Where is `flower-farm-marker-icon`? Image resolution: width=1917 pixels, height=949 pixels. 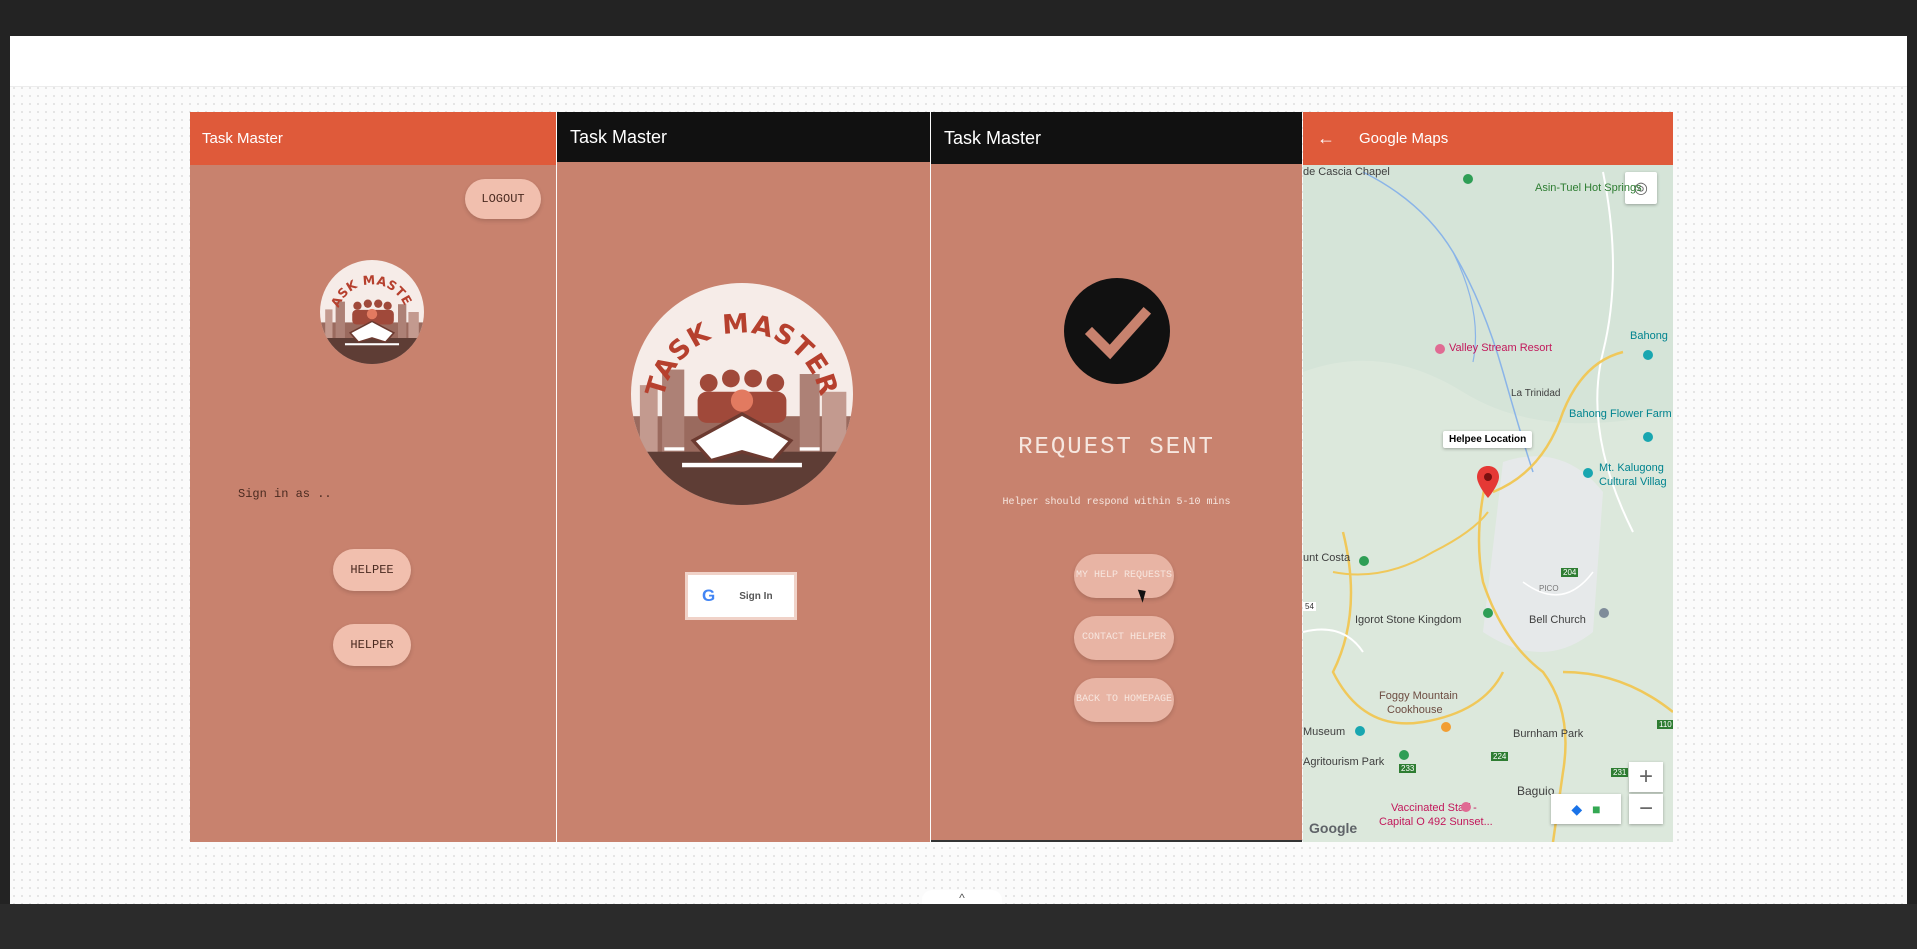
flower-farm-marker-icon is located at coordinates (1648, 437).